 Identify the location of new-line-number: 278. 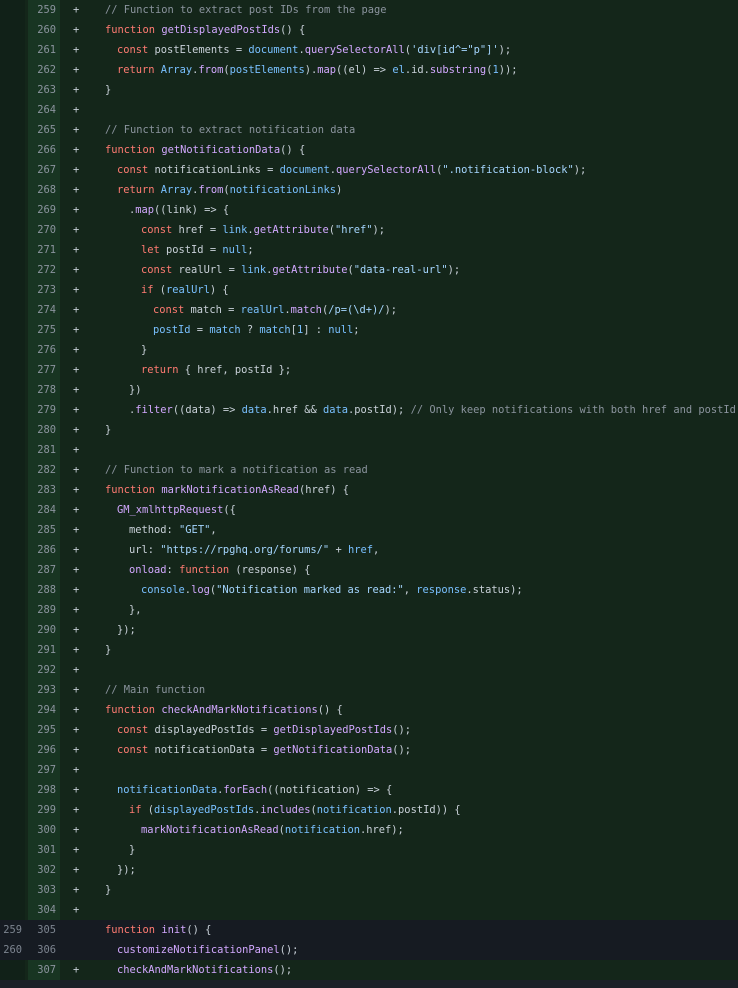
(44, 390).